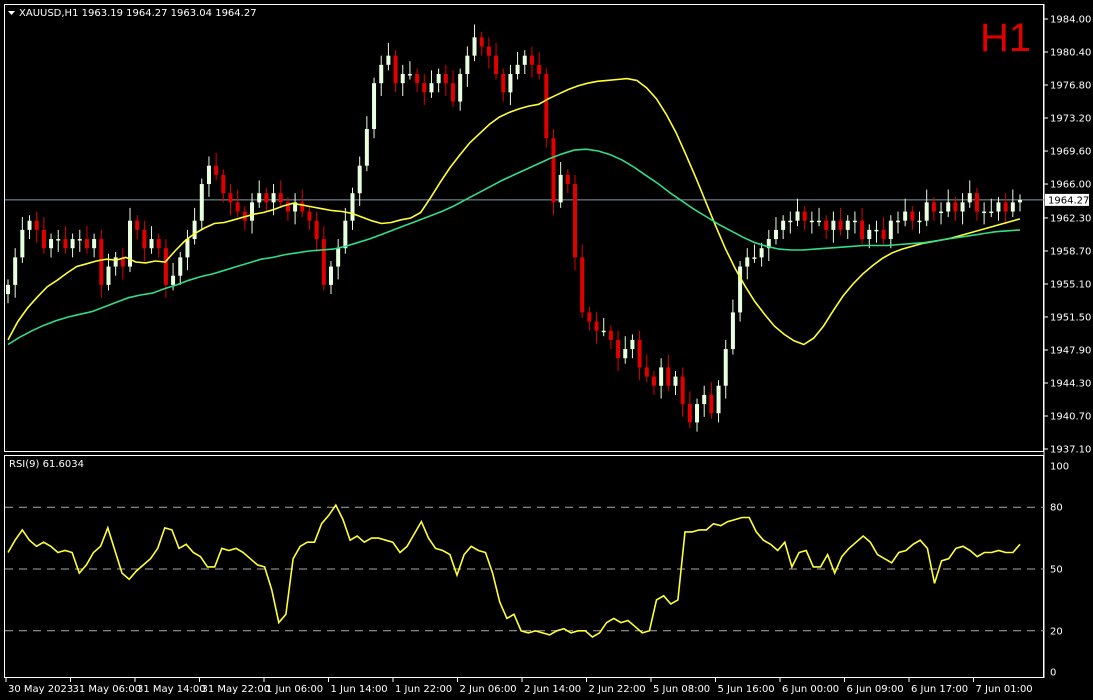 This screenshot has width=1093, height=700. Describe the element at coordinates (1068, 200) in the screenshot. I see `current-price-label: 1964.27` at that location.